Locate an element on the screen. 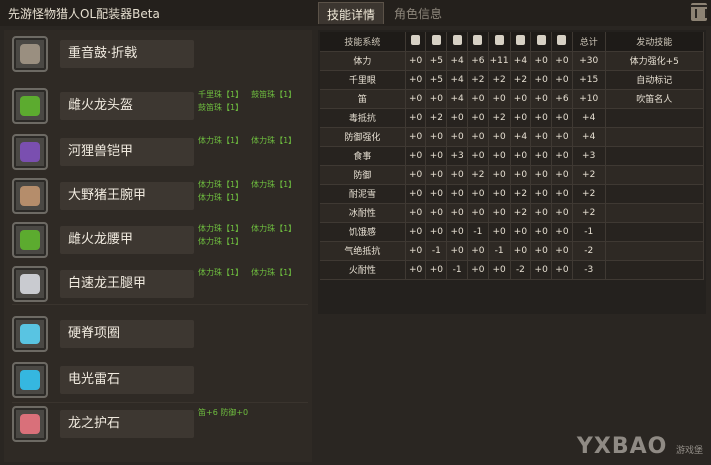 The image size is (711, 465). equipment-slot: 硬脊项圈 is located at coordinates (158, 336).